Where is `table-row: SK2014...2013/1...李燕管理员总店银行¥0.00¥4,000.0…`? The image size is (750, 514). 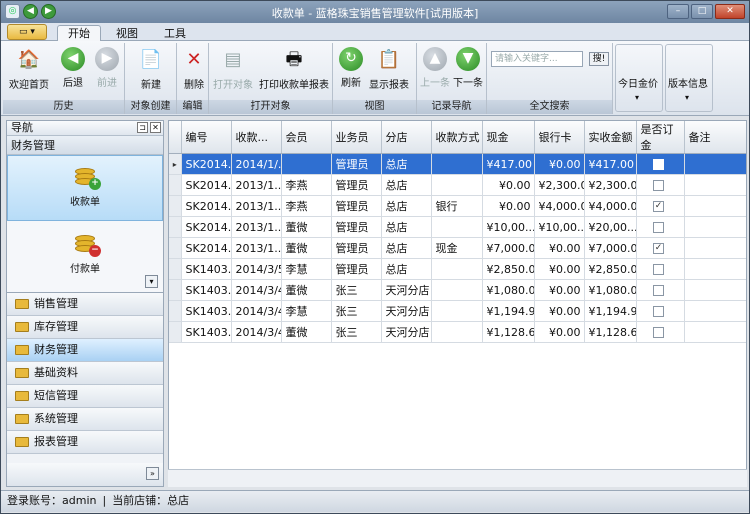
table-row: SK2014...2013/1...李燕管理员总店银行¥0.00¥4,000.0… is located at coordinates (457, 206).